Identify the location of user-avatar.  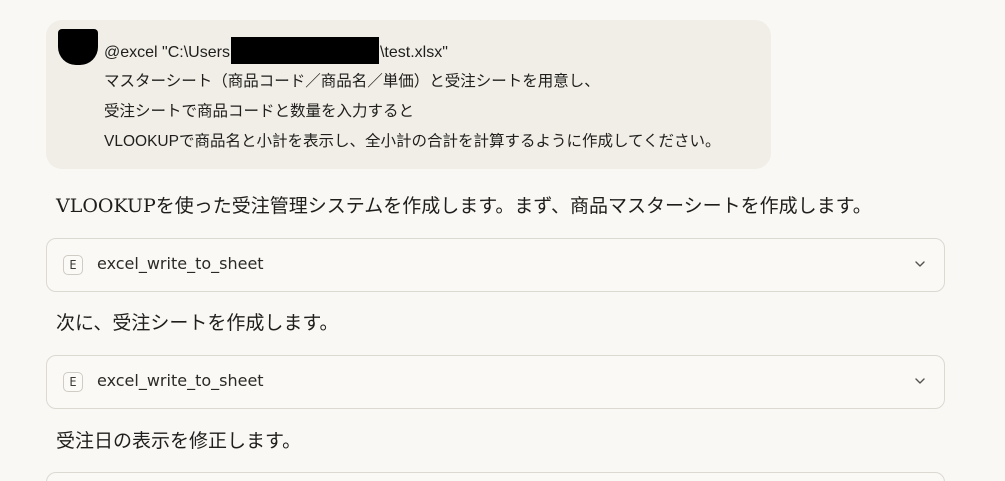
(78, 47).